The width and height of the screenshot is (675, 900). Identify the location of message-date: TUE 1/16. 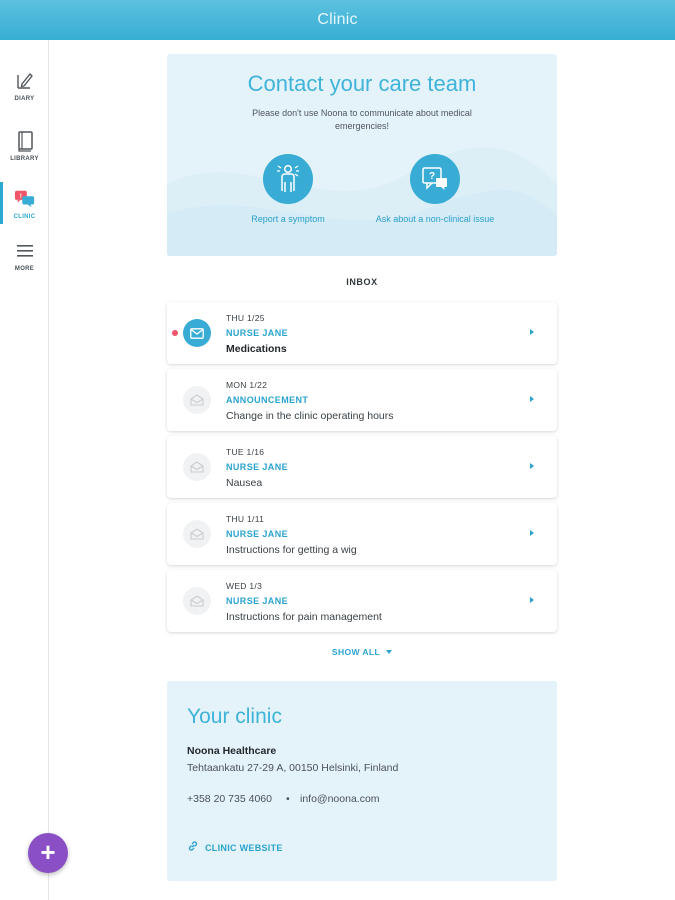
(245, 452).